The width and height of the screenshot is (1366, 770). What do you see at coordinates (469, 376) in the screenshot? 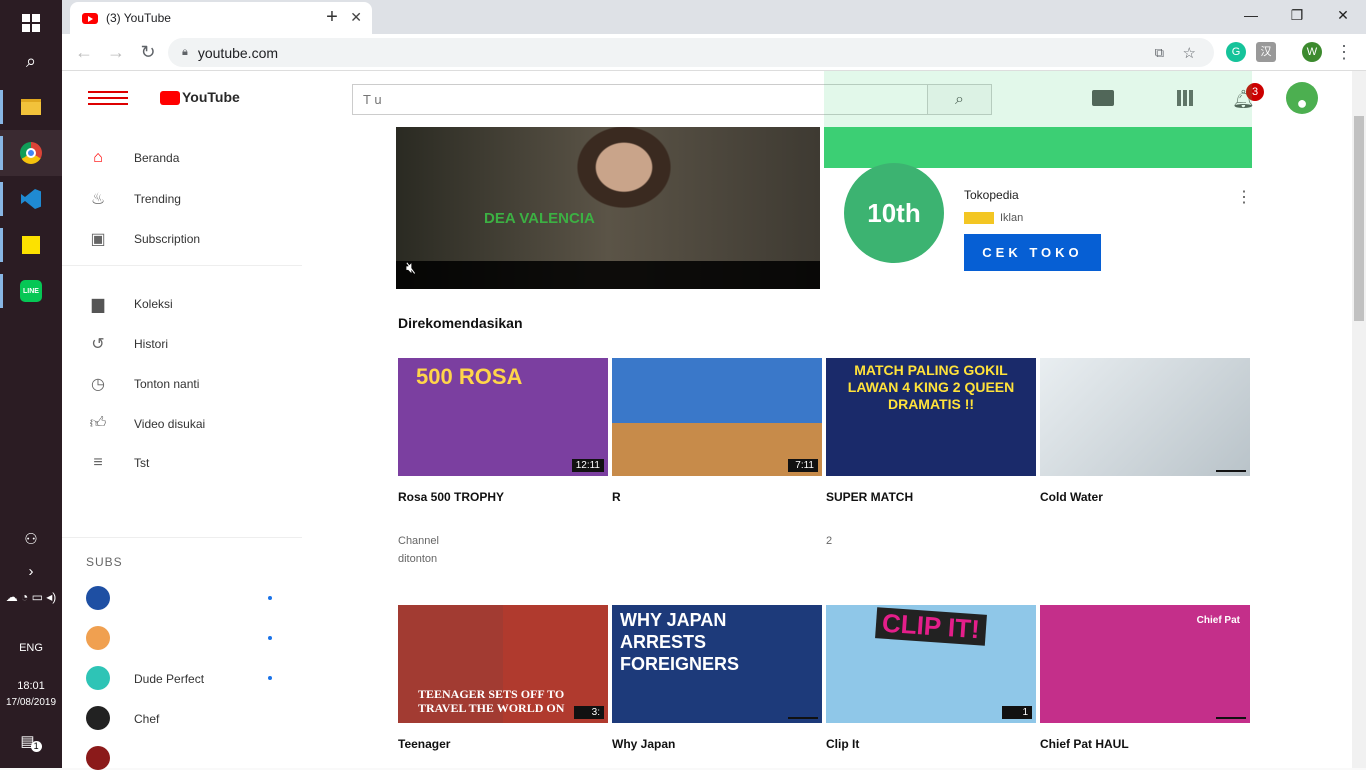
I see `thumbnail-text: 500 ROSA` at bounding box center [469, 376].